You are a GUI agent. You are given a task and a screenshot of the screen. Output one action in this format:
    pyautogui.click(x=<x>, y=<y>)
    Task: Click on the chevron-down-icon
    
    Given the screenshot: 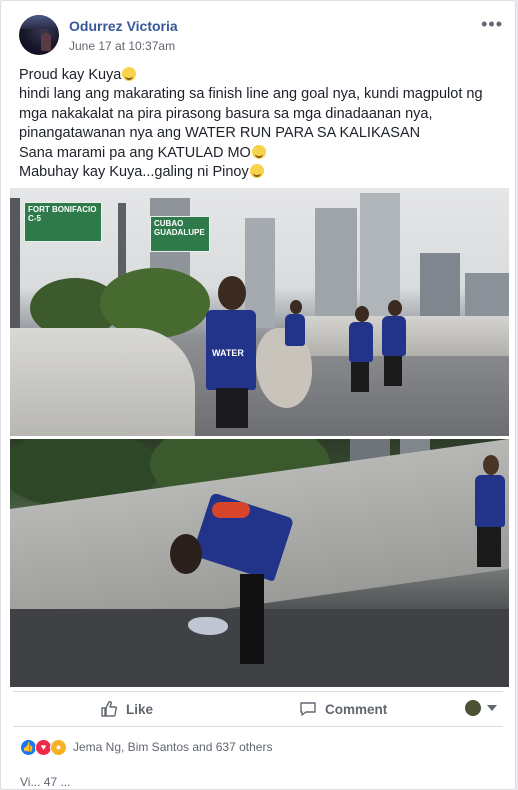 What is the action you would take?
    pyautogui.click(x=492, y=708)
    